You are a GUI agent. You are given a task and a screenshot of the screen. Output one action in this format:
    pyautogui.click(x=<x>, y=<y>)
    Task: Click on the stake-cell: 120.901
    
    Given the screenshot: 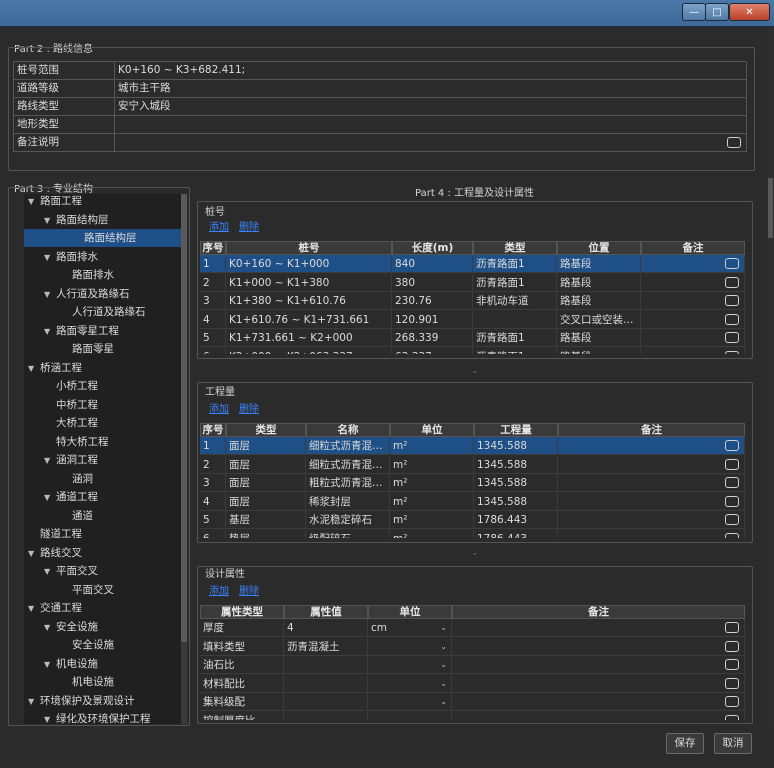 What is the action you would take?
    pyautogui.click(x=432, y=319)
    